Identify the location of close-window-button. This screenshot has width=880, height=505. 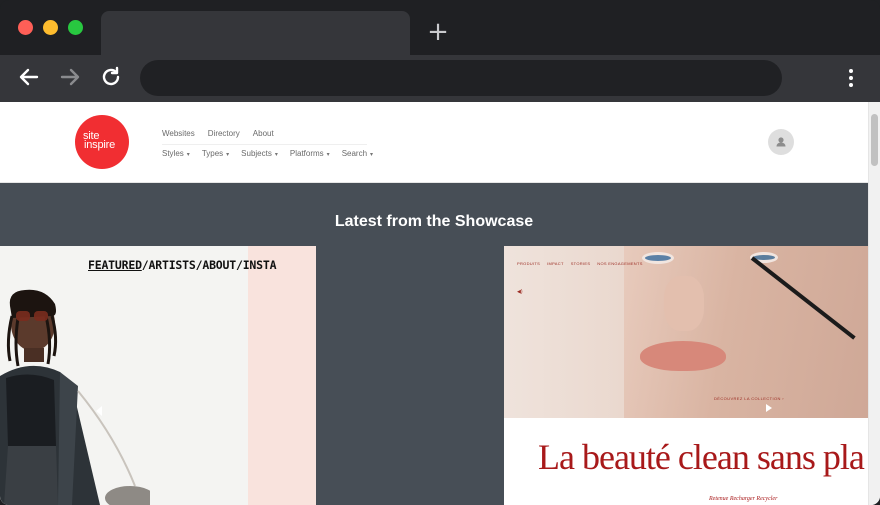
(25, 27).